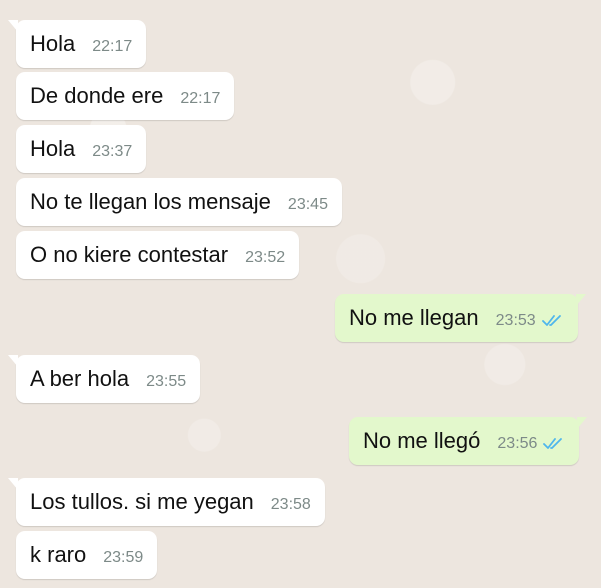 This screenshot has height=588, width=601. What do you see at coordinates (129, 254) in the screenshot?
I see `message-text: O no kiere contestar` at bounding box center [129, 254].